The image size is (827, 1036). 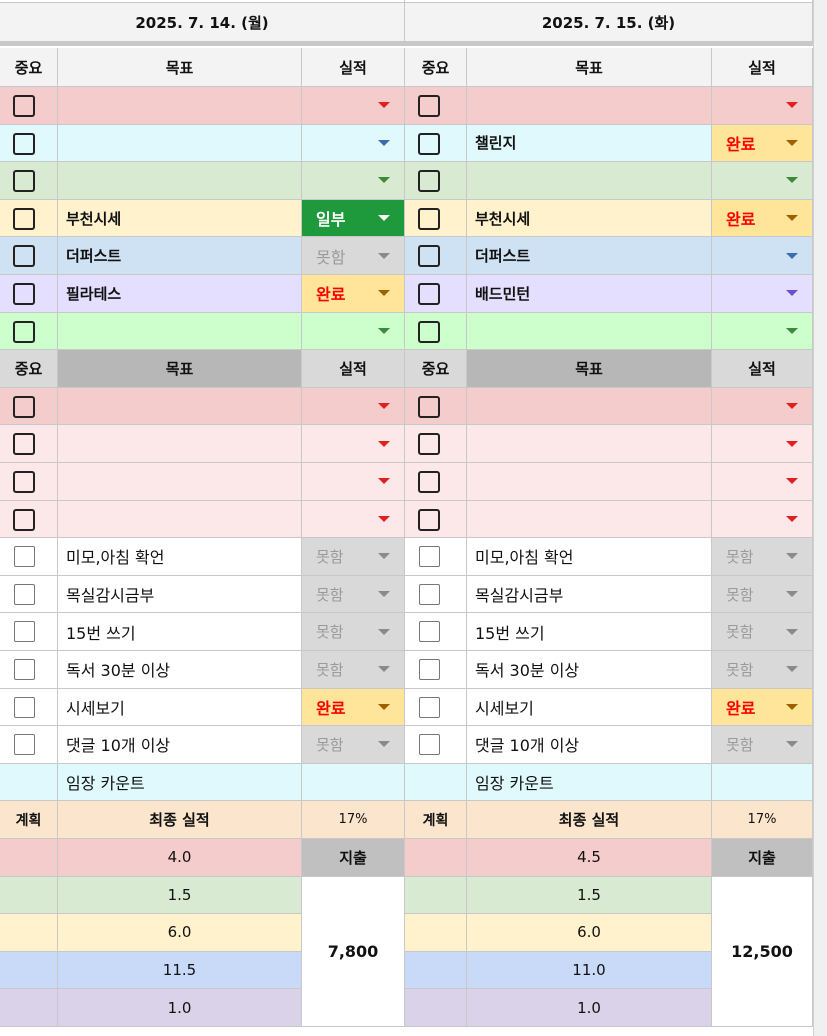 I want to click on goal-cell: 목실감시금부, so click(x=180, y=594).